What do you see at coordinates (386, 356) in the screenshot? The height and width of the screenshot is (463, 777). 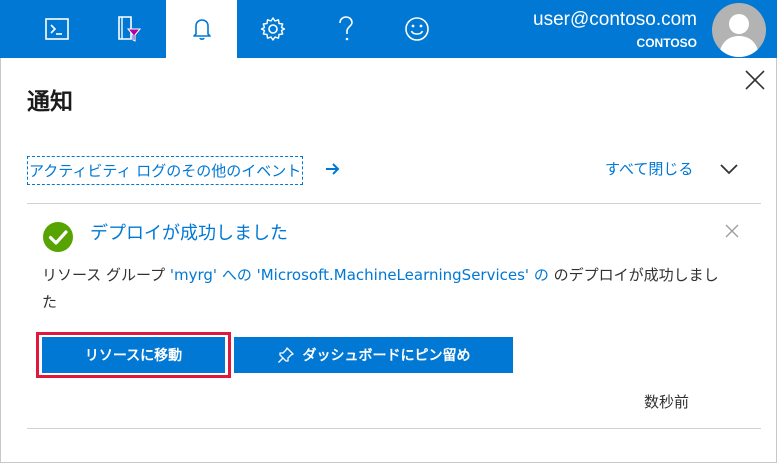 I see `pin-to-dashboard-label: ダッシュボードにピン留め` at bounding box center [386, 356].